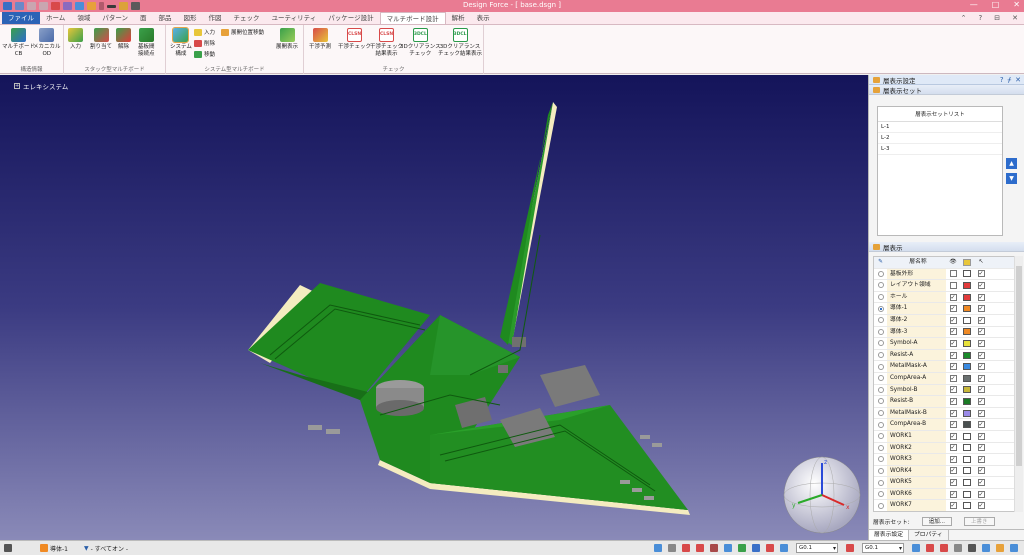  Describe the element at coordinates (458, 18) in the screenshot. I see `tab-analysis: 解析` at that location.